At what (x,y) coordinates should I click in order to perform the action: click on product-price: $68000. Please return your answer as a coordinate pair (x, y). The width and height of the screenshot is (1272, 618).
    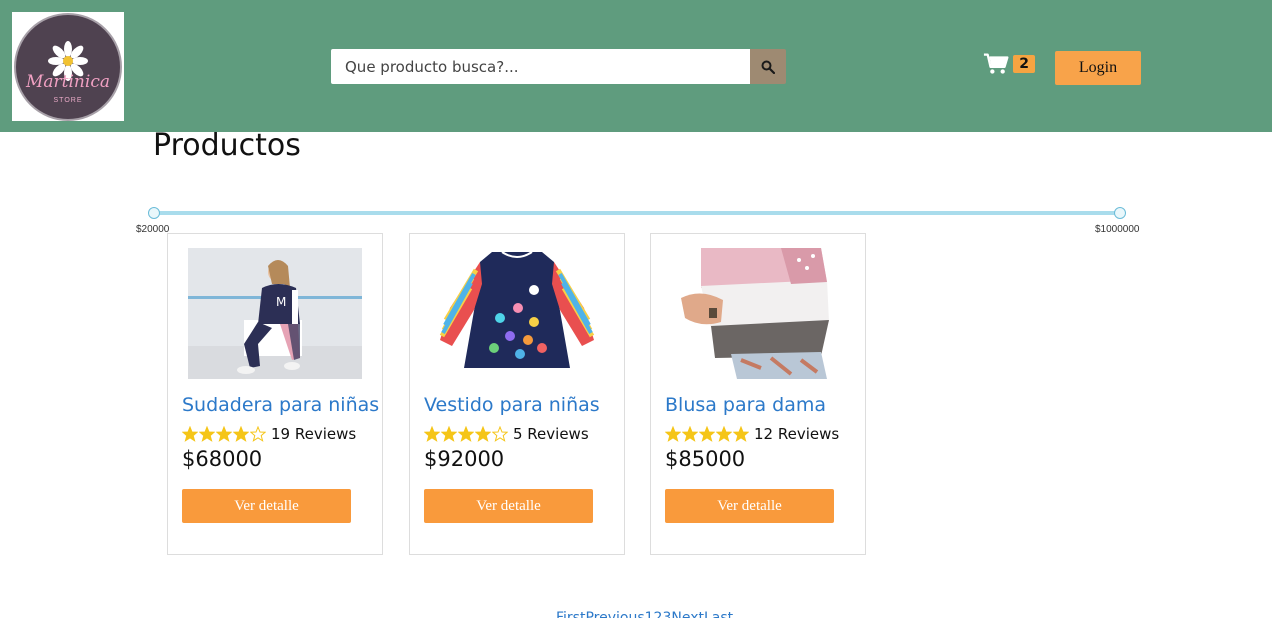
    Looking at the image, I should click on (222, 459).